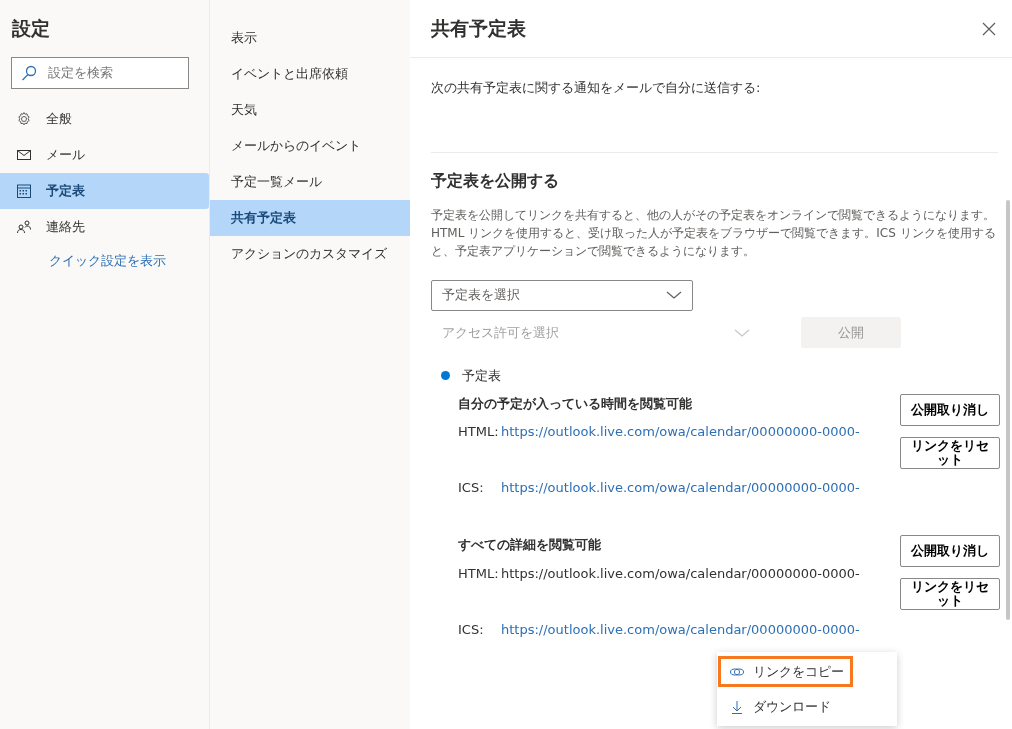  Describe the element at coordinates (310, 74) in the screenshot. I see `subnav-item: イベントと出席依頼` at that location.